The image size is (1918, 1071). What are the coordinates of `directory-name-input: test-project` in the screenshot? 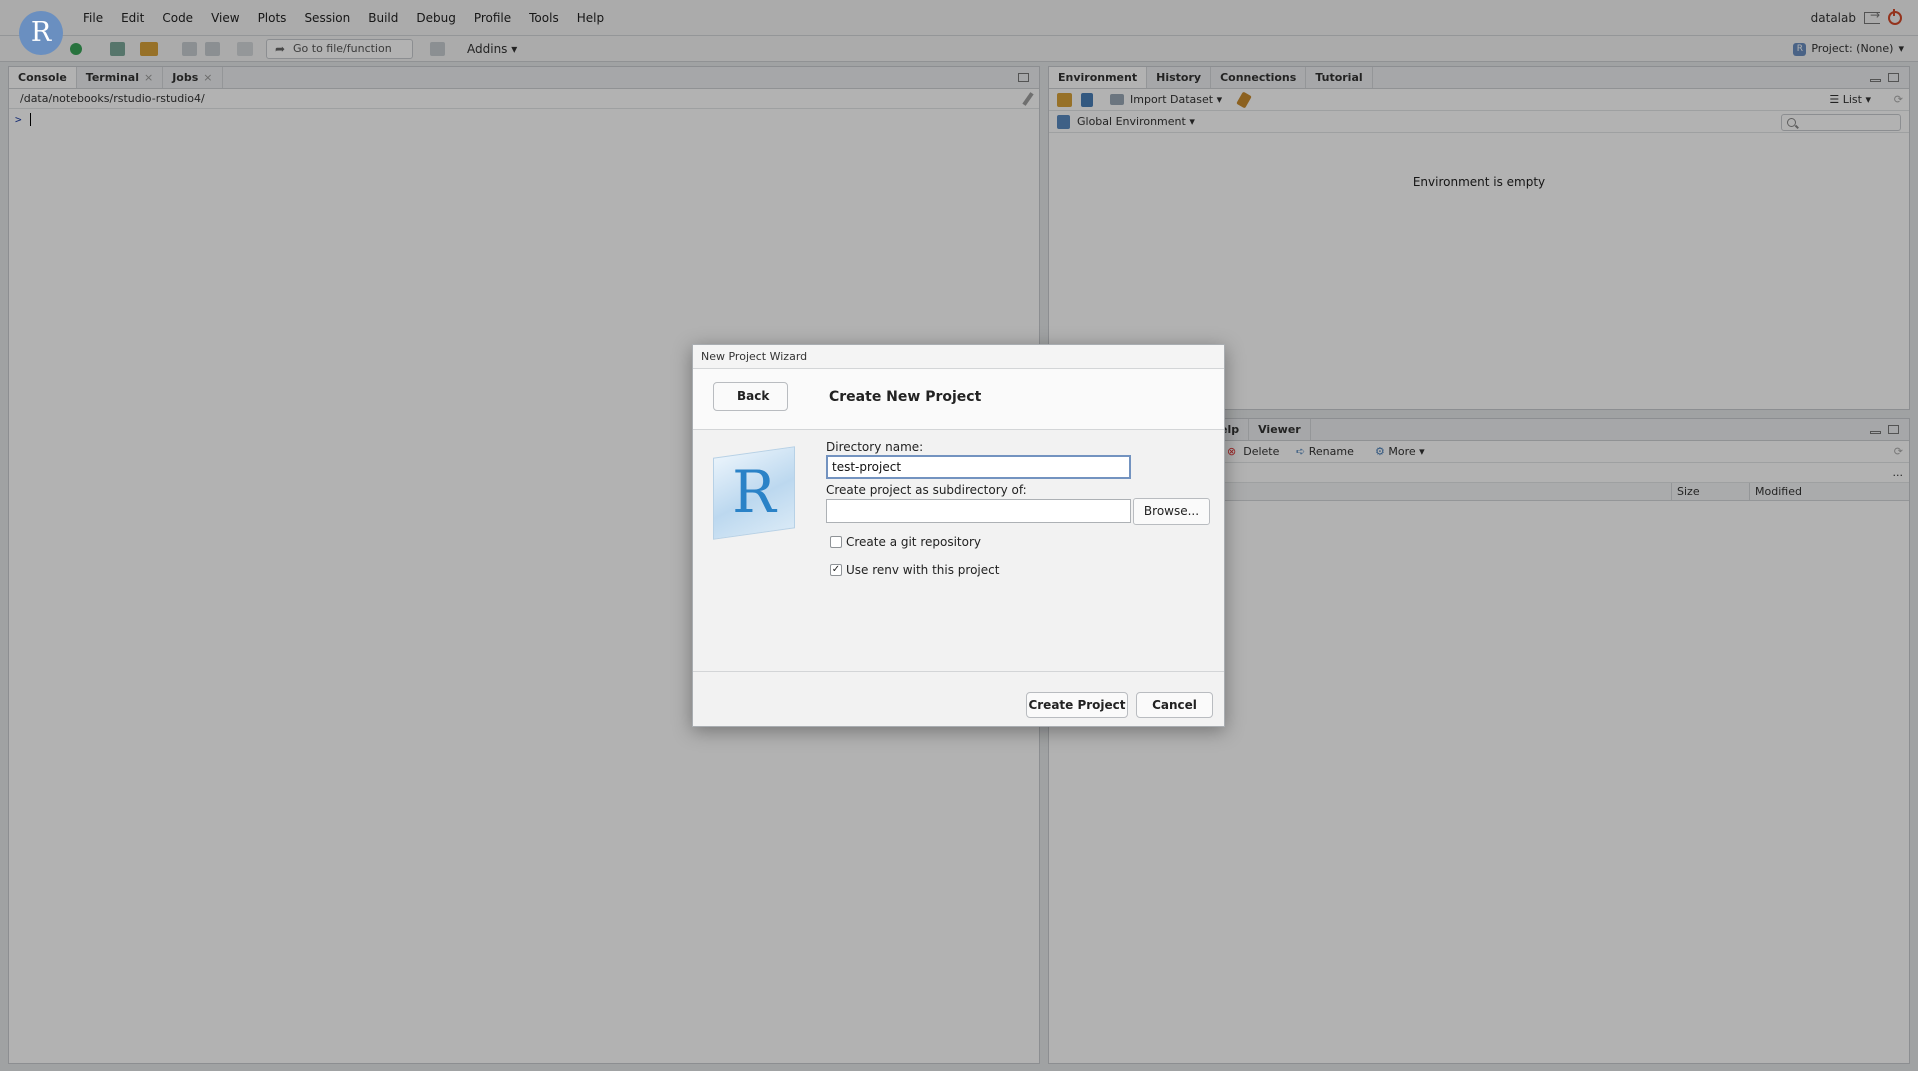 It's located at (978, 467).